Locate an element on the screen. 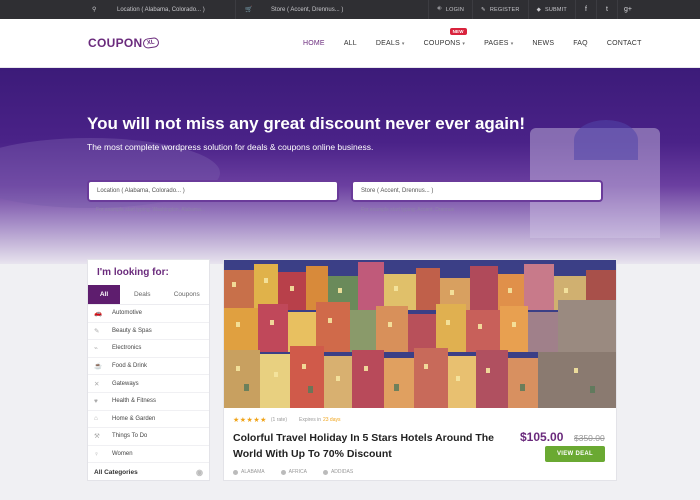 The width and height of the screenshot is (700, 500). sidebar-item-automotive: 🚗 Automotive is located at coordinates (148, 314).